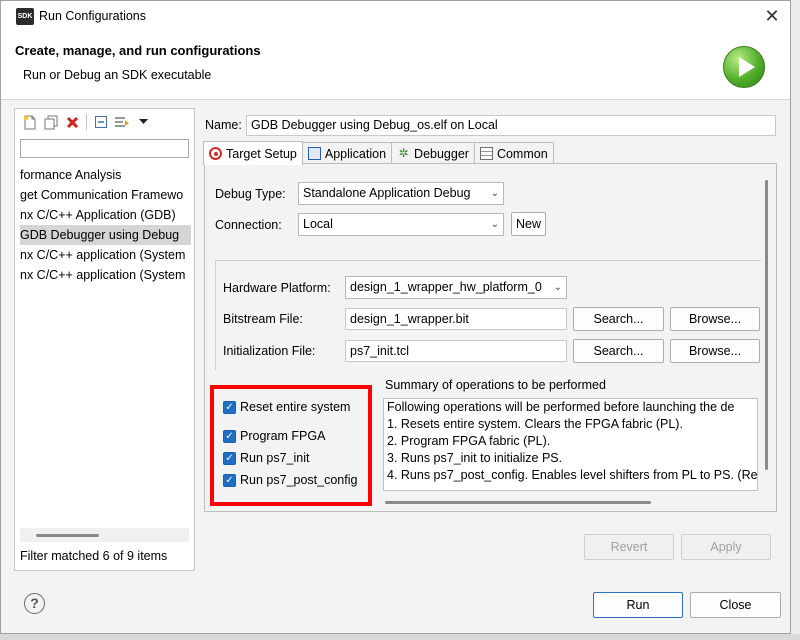 The height and width of the screenshot is (640, 800). I want to click on tab-label: Debugger, so click(441, 153).